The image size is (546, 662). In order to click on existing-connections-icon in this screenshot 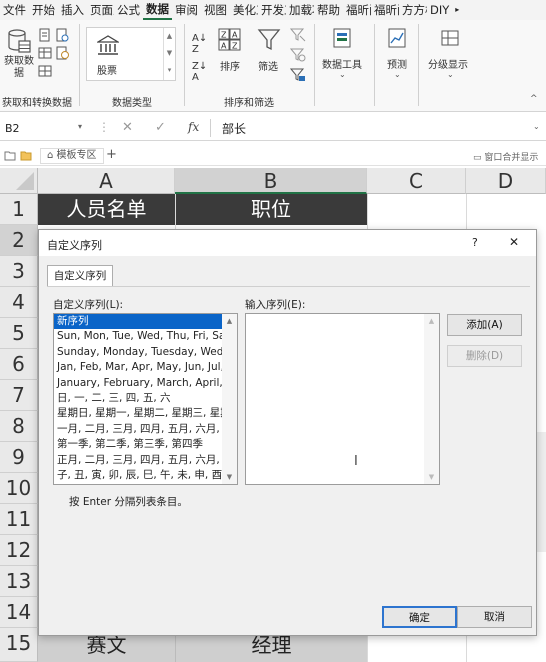, I will do `click(45, 71)`.